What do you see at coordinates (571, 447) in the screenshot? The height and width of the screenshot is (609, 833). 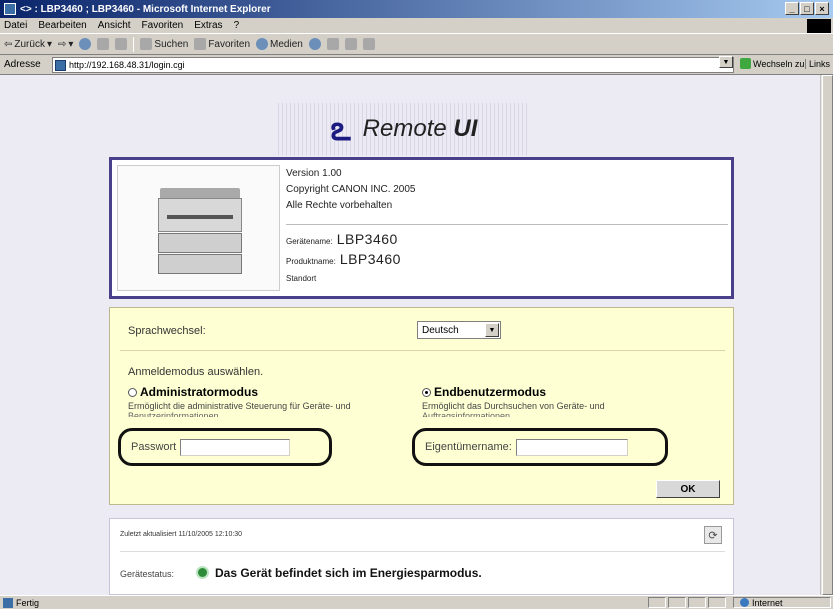 I see `owner-name-input` at bounding box center [571, 447].